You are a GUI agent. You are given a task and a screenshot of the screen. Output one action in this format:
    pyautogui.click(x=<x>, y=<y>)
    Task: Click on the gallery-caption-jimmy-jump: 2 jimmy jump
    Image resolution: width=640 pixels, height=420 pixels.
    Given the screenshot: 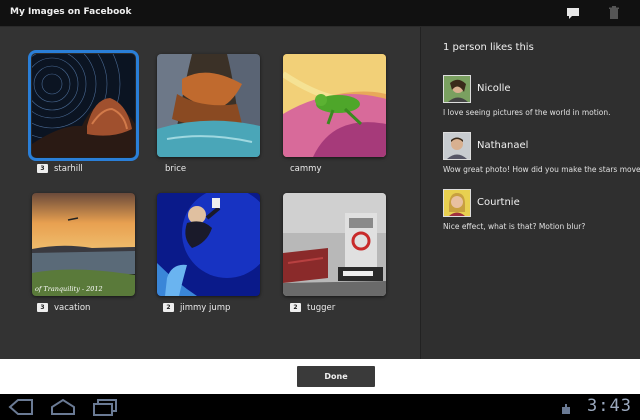 What is the action you would take?
    pyautogui.click(x=196, y=308)
    